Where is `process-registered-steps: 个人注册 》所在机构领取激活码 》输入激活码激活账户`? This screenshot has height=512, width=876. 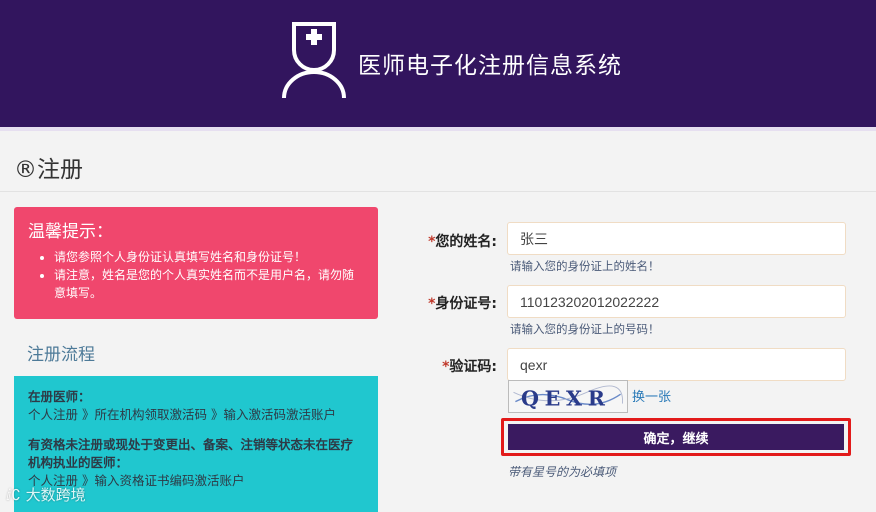 process-registered-steps: 个人注册 》所在机构领取激活码 》输入激活码激活账户 is located at coordinates (182, 414).